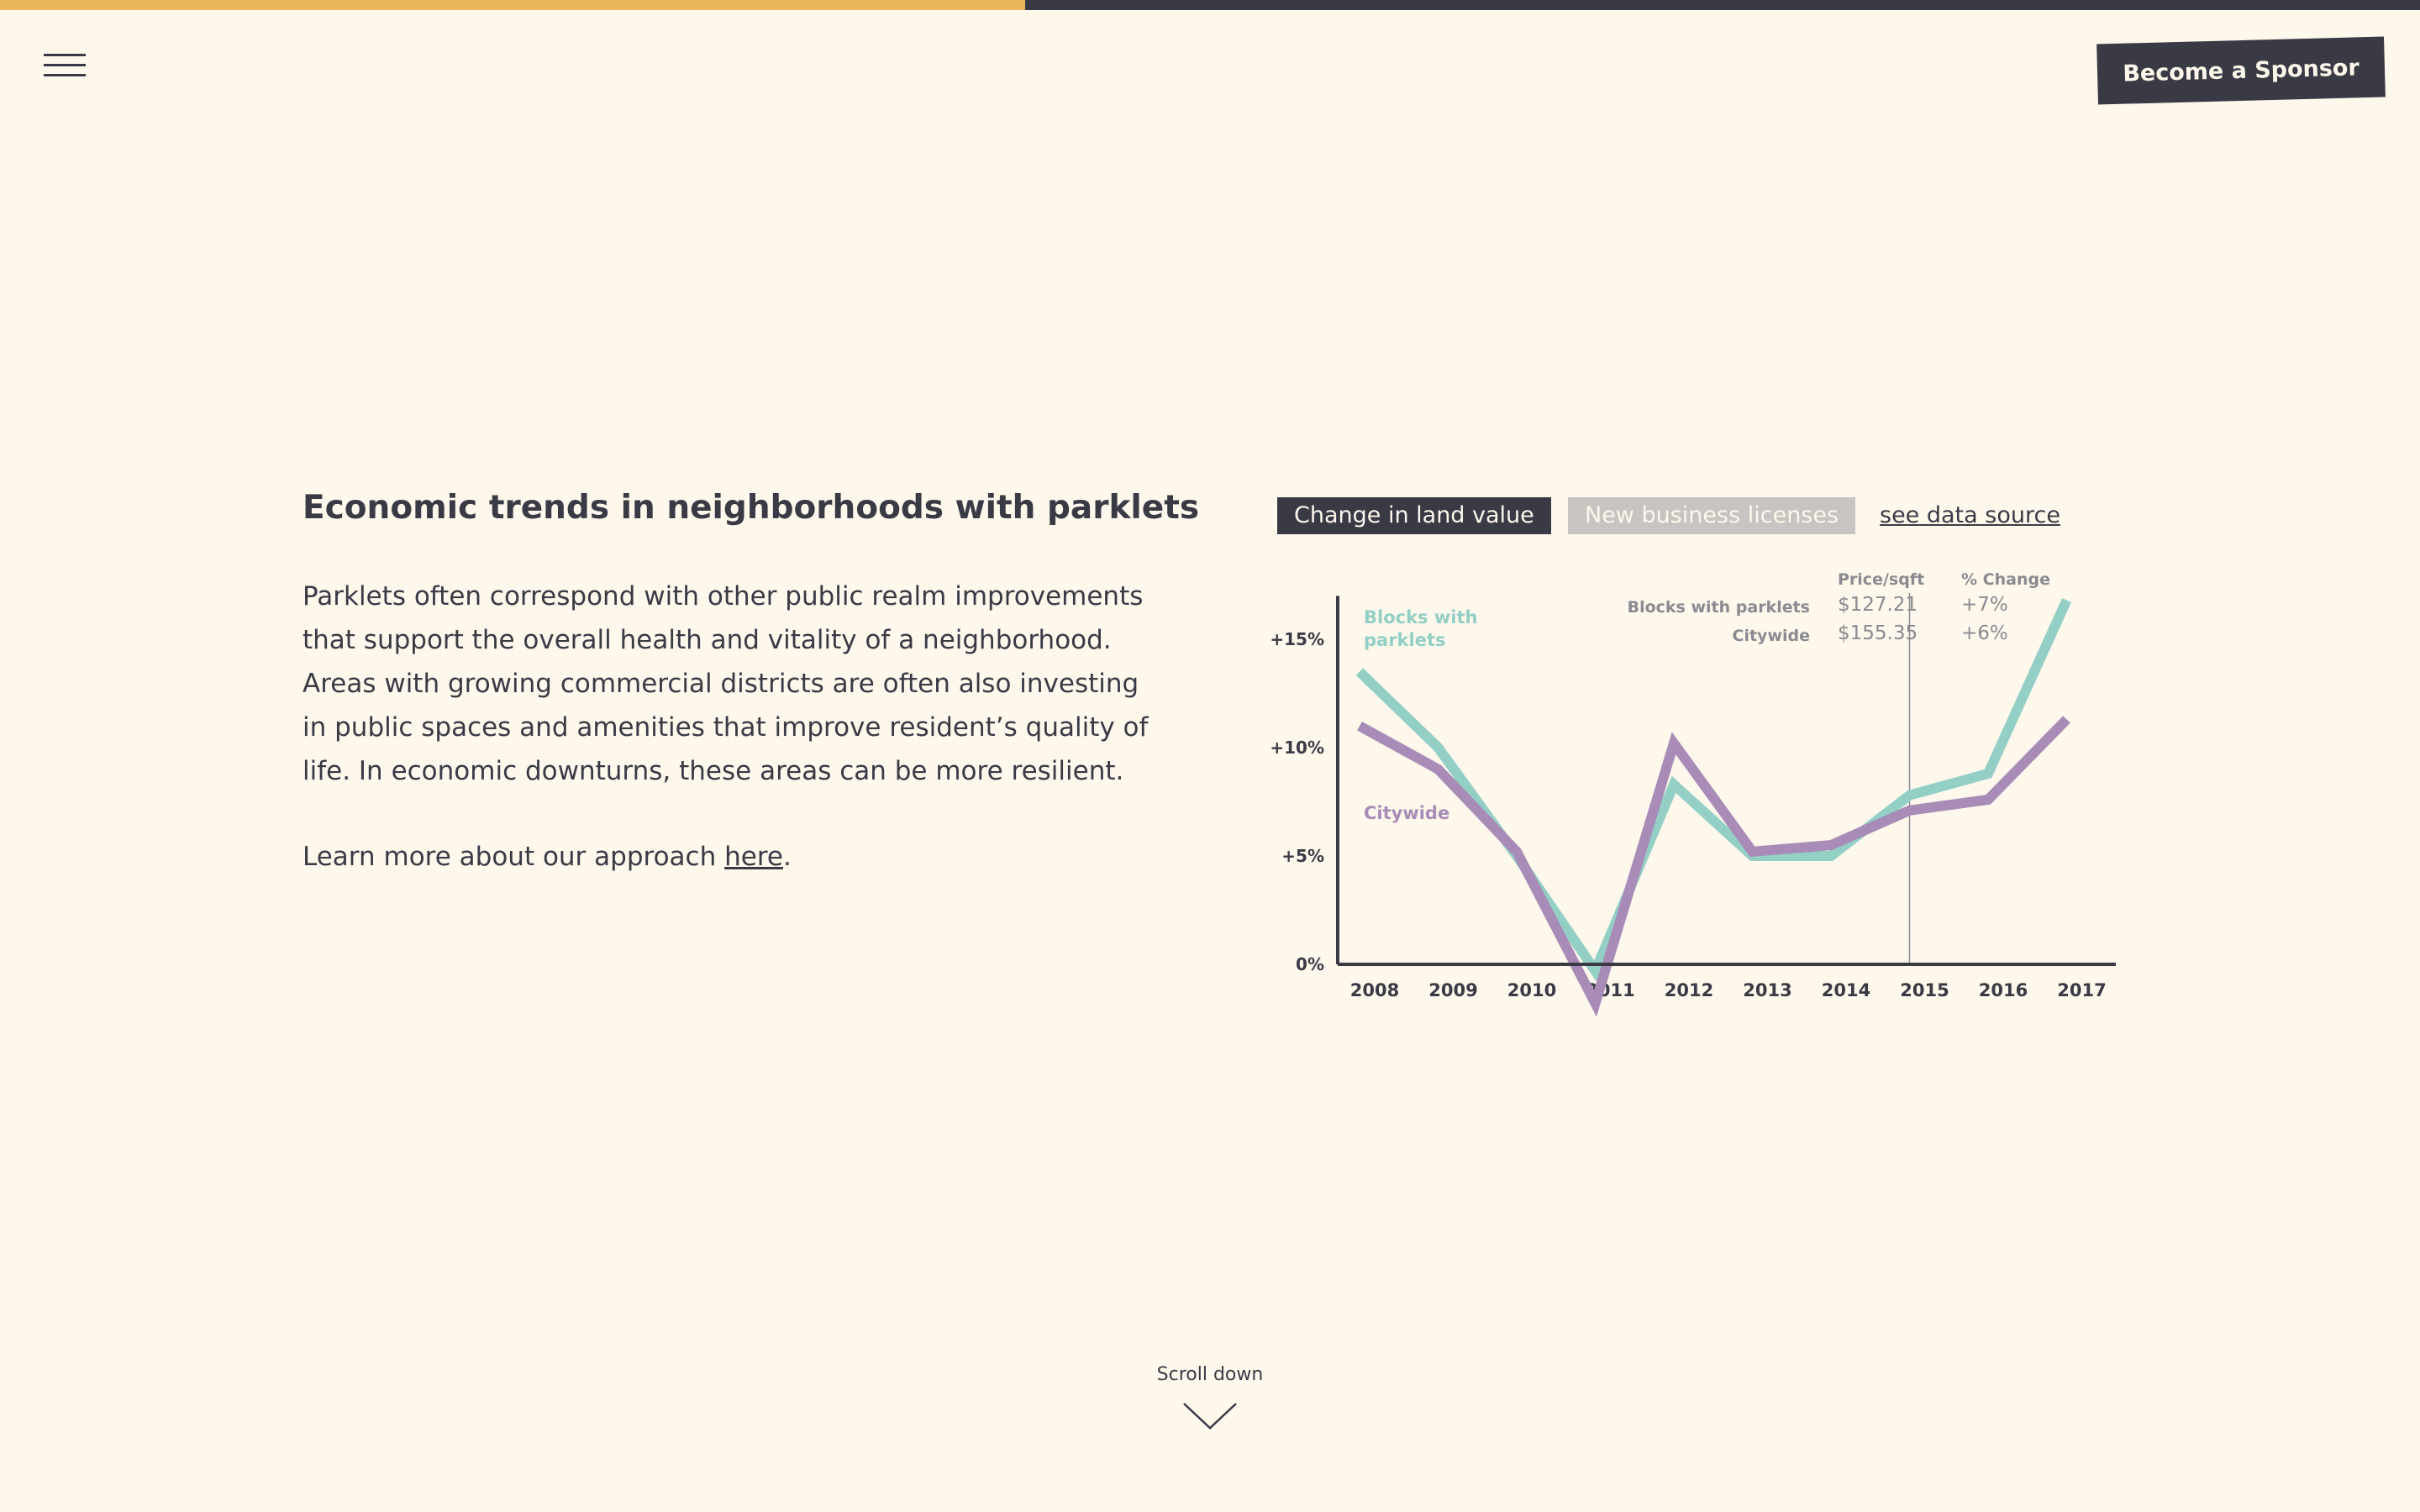 This screenshot has height=1512, width=2420. What do you see at coordinates (1878, 605) in the screenshot?
I see `tooltip-price-value: $127.21` at bounding box center [1878, 605].